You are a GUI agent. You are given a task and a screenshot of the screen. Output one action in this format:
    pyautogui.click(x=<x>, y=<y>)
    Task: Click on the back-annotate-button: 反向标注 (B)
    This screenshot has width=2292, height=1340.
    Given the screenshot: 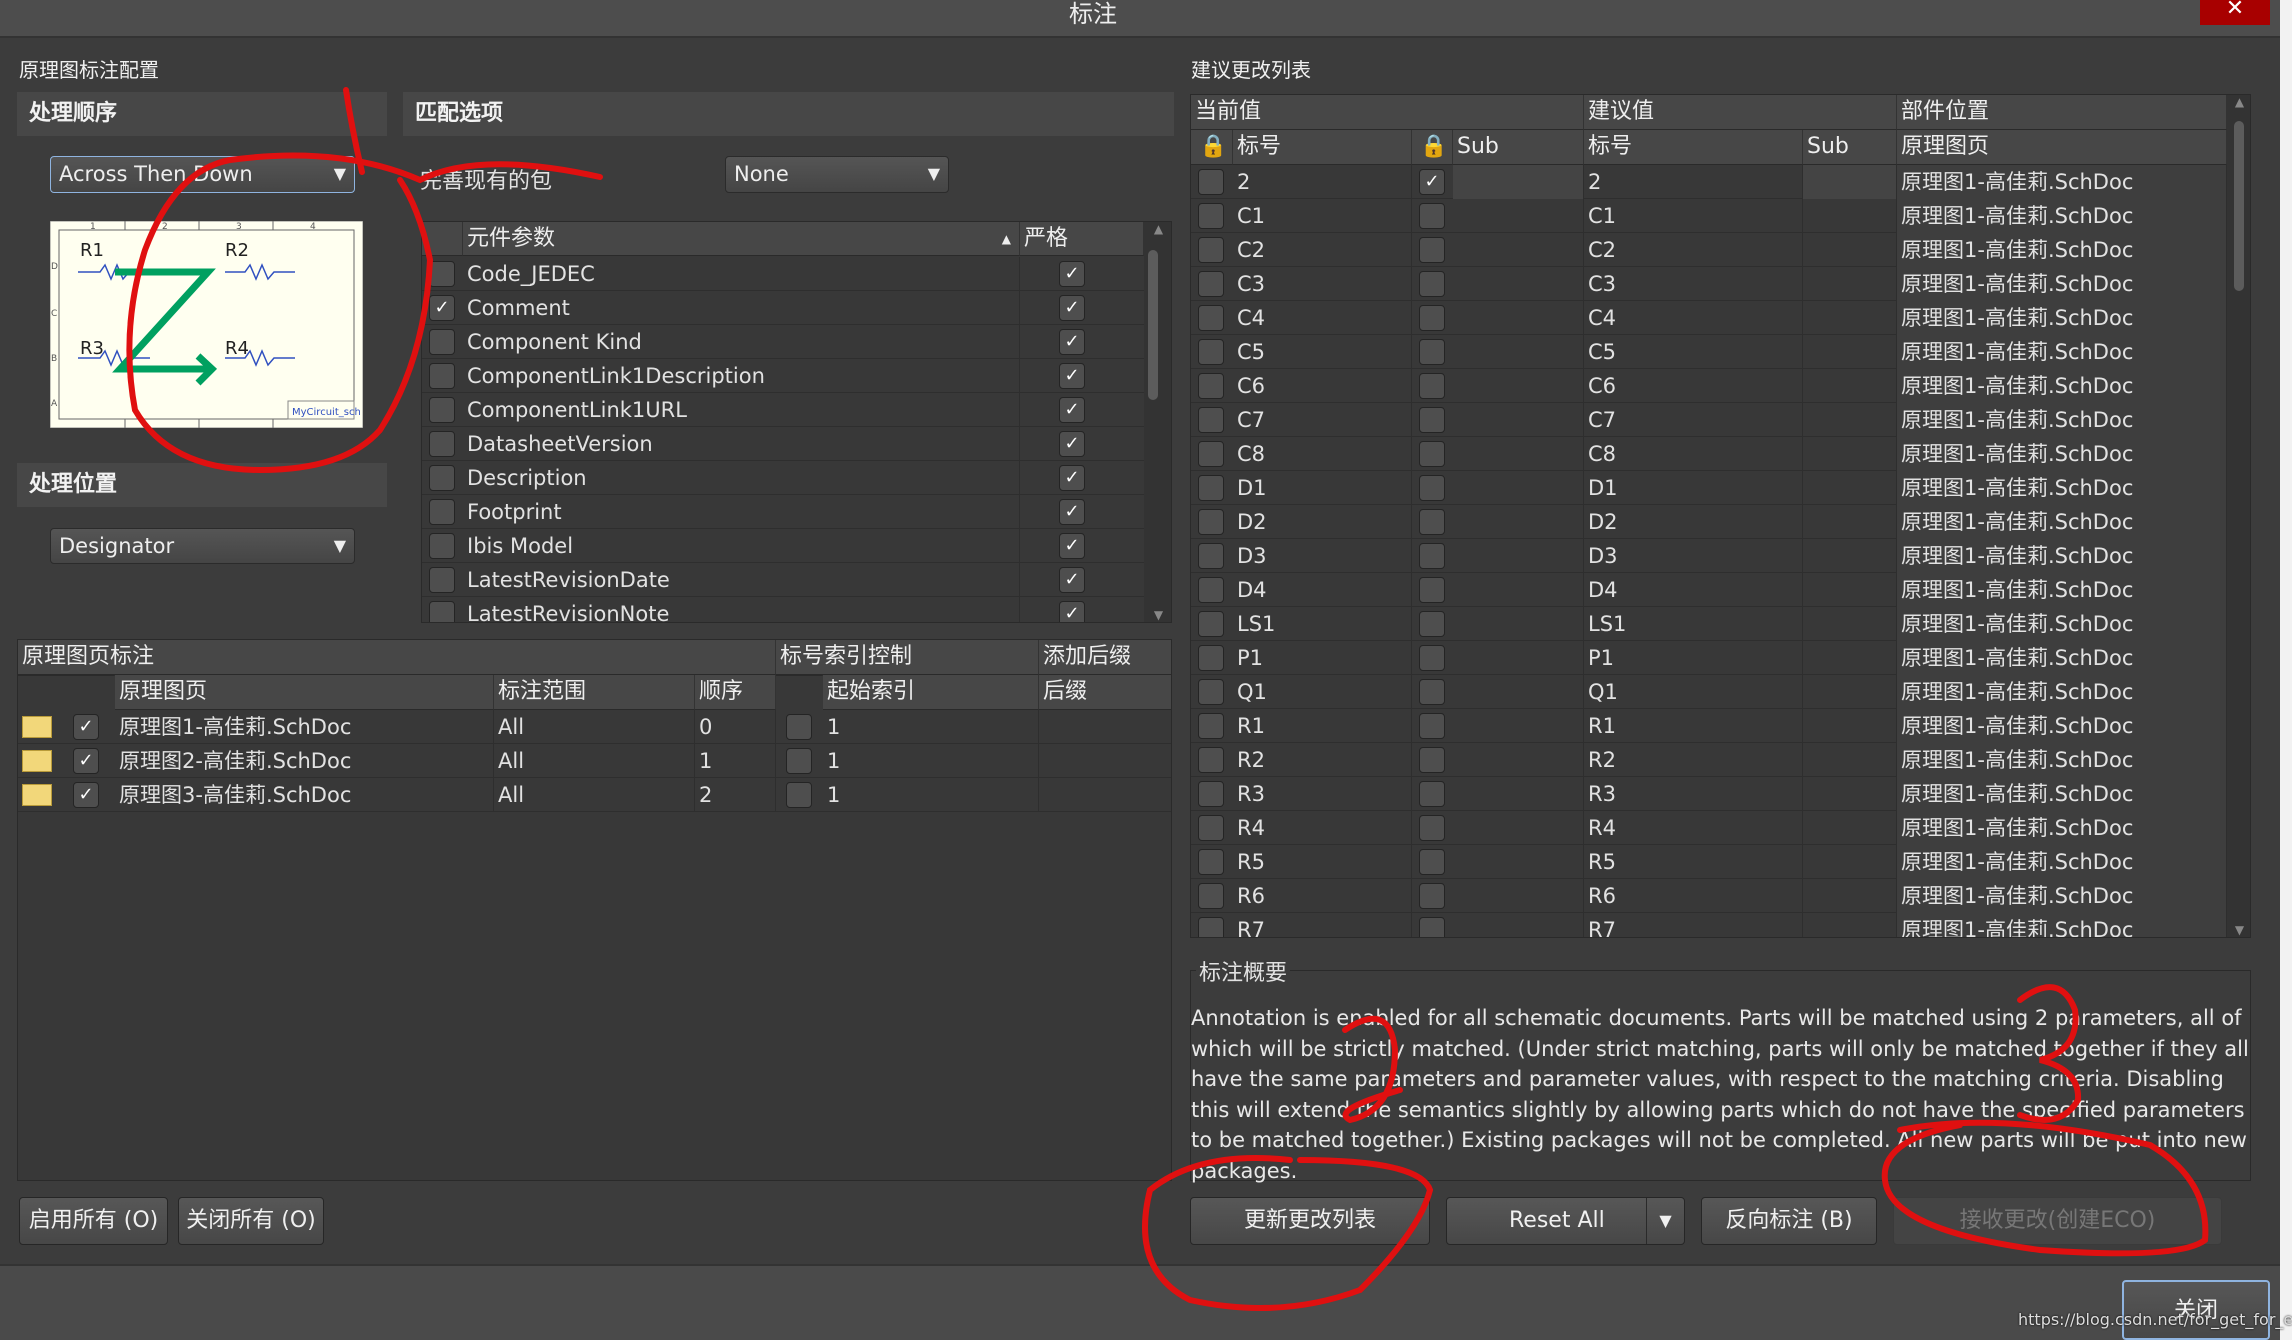 What is the action you would take?
    pyautogui.click(x=1789, y=1221)
    